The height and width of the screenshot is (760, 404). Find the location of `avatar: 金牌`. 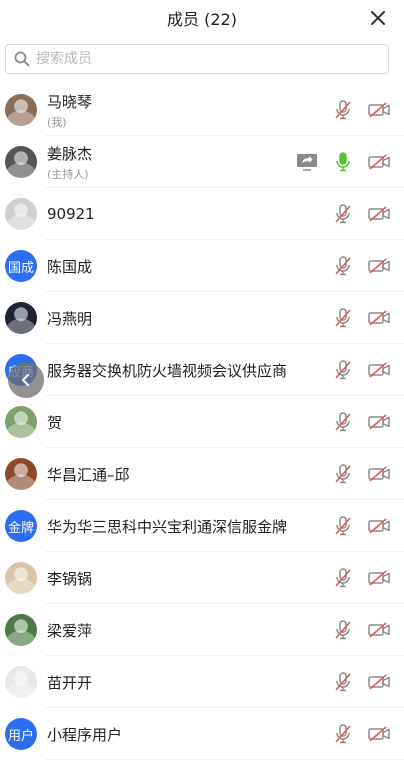

avatar: 金牌 is located at coordinates (21, 526).